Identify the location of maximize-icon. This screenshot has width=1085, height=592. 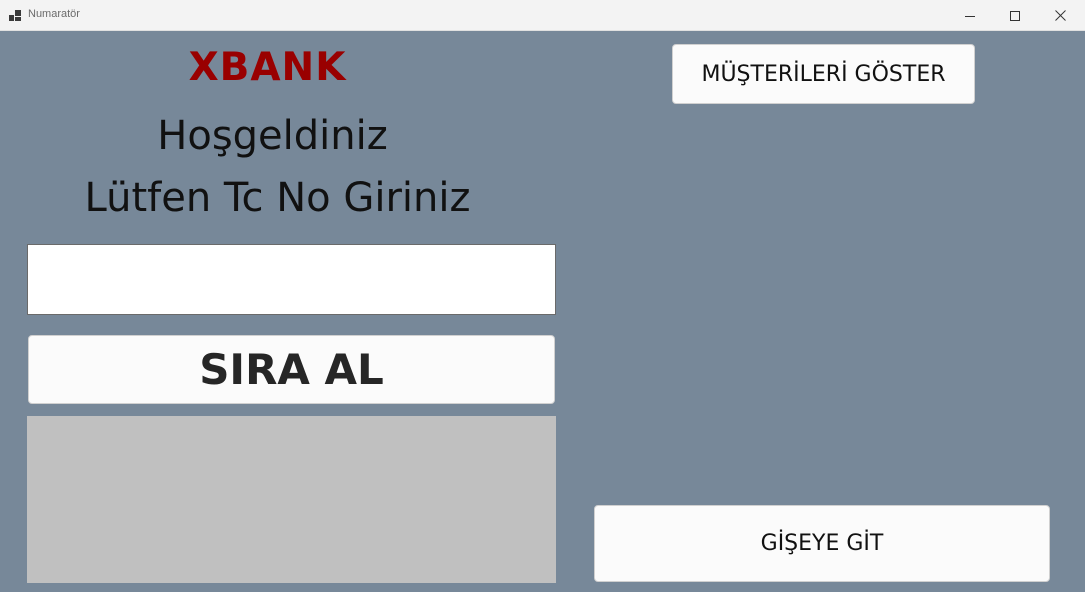
(1015, 15).